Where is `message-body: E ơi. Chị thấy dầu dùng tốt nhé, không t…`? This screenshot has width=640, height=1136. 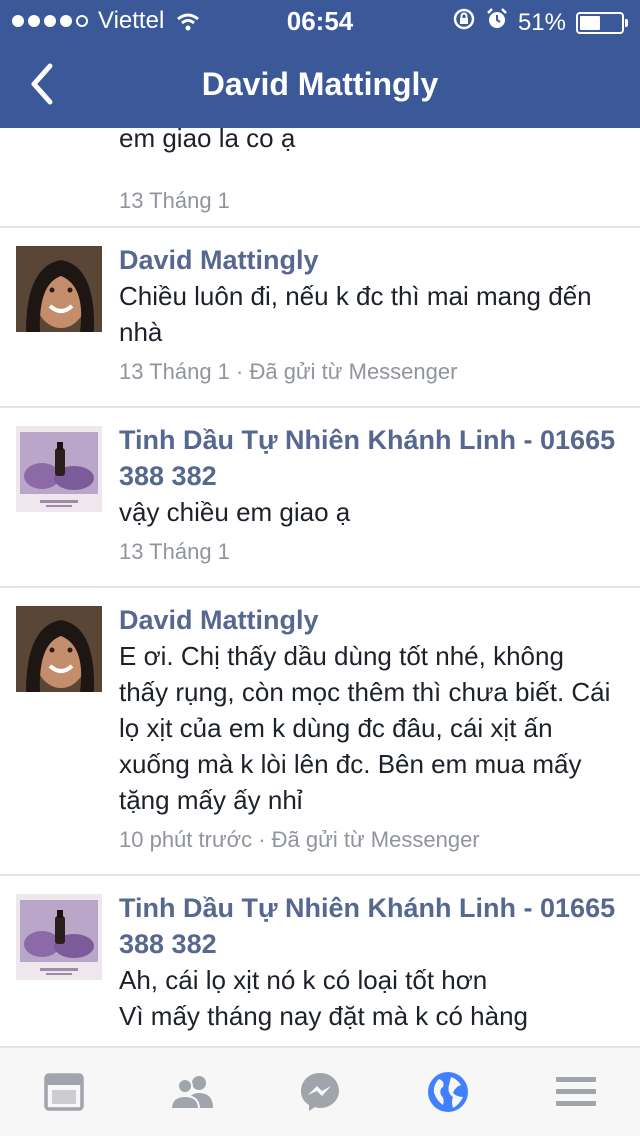 message-body: E ơi. Chị thấy dầu dùng tốt nhé, không t… is located at coordinates (365, 728).